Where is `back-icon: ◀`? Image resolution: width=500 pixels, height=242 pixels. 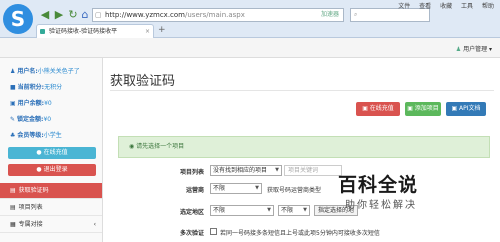 back-icon: ◀ is located at coordinates (45, 15).